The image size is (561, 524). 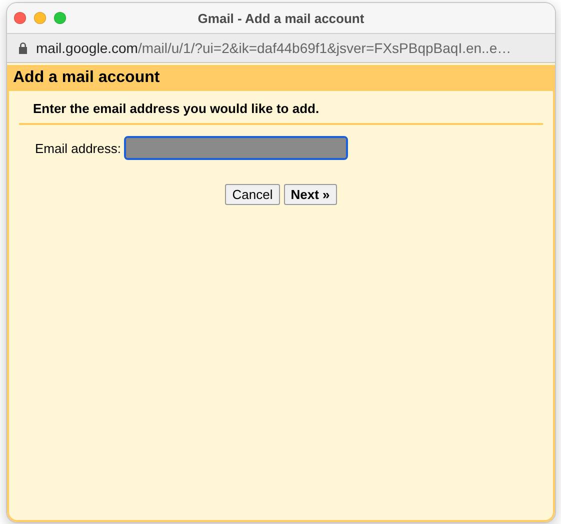 I want to click on minimize-button, so click(x=40, y=18).